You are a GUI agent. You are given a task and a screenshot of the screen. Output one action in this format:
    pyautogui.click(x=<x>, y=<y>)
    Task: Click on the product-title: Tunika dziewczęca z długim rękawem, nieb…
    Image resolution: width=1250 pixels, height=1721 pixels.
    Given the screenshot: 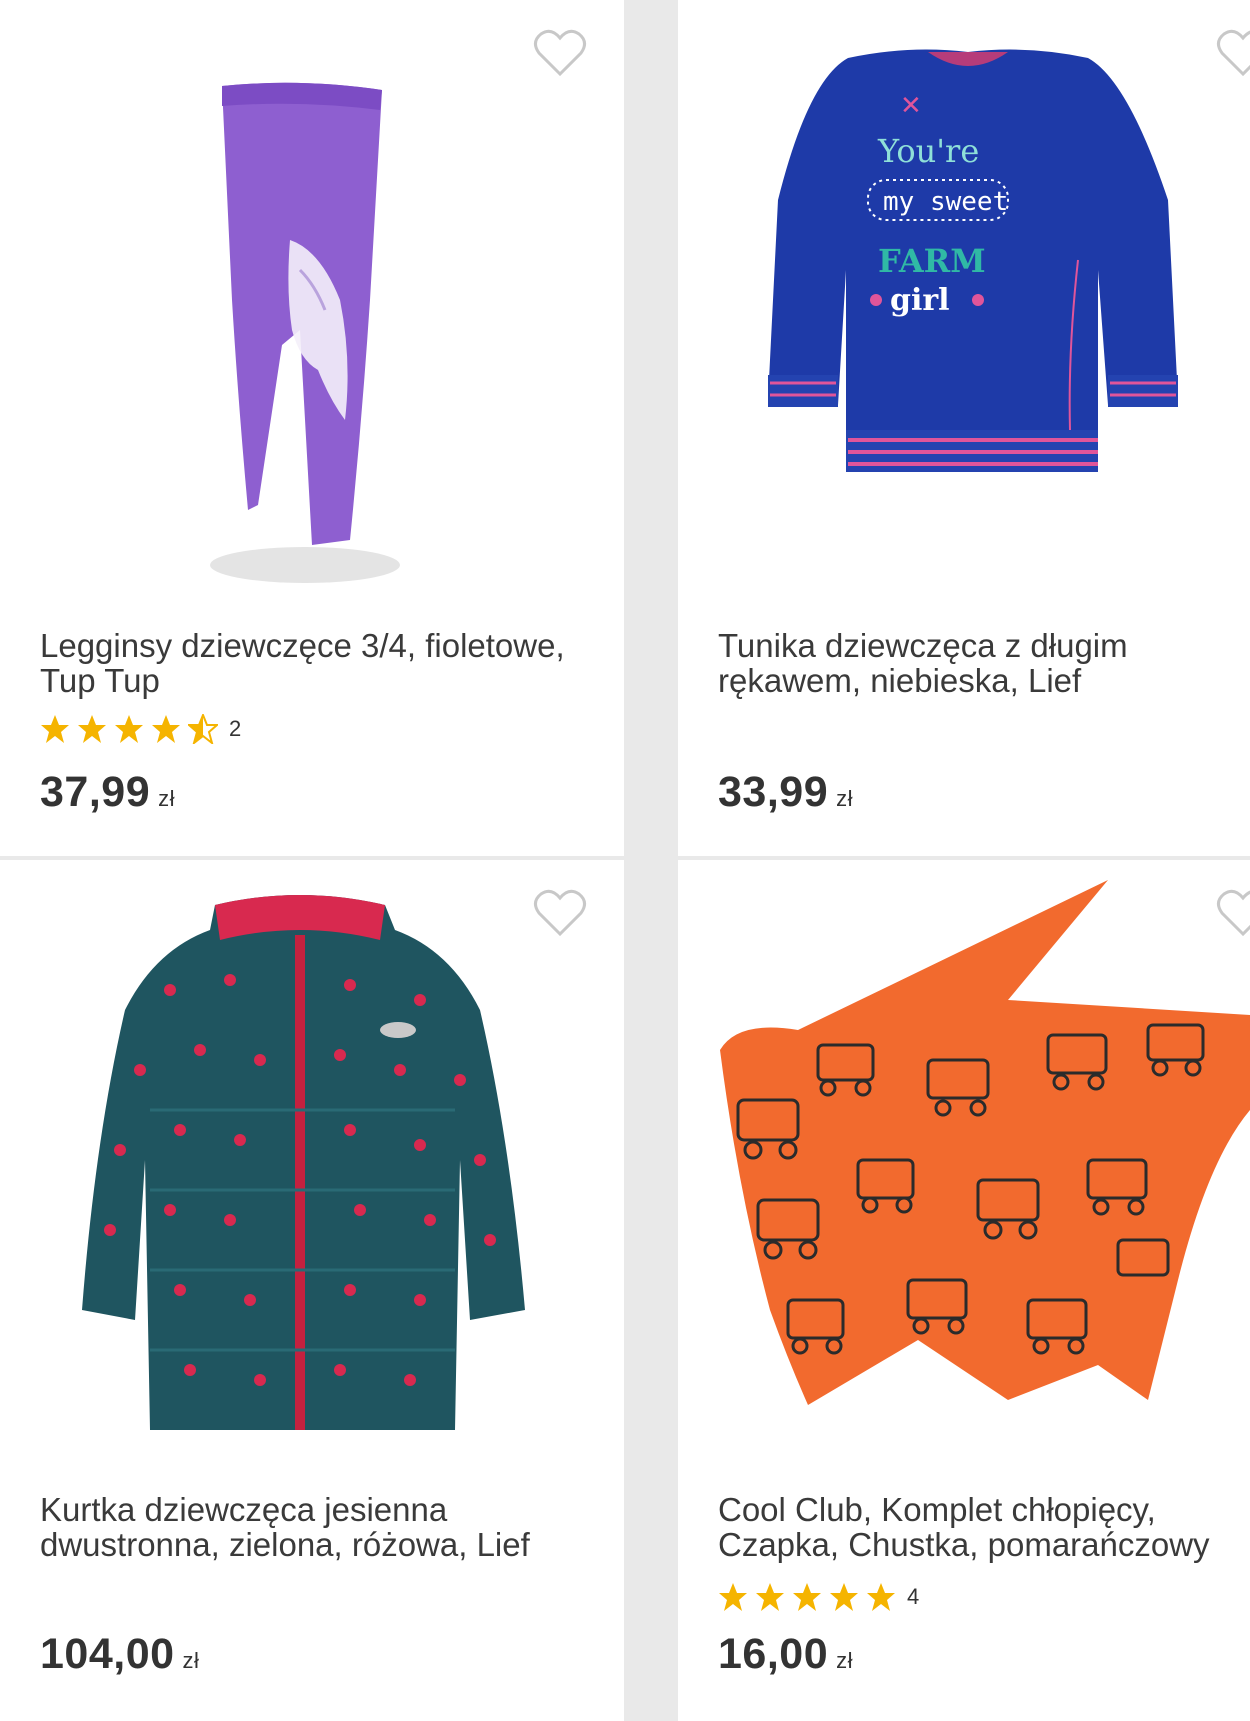 What is the action you would take?
    pyautogui.click(x=984, y=663)
    